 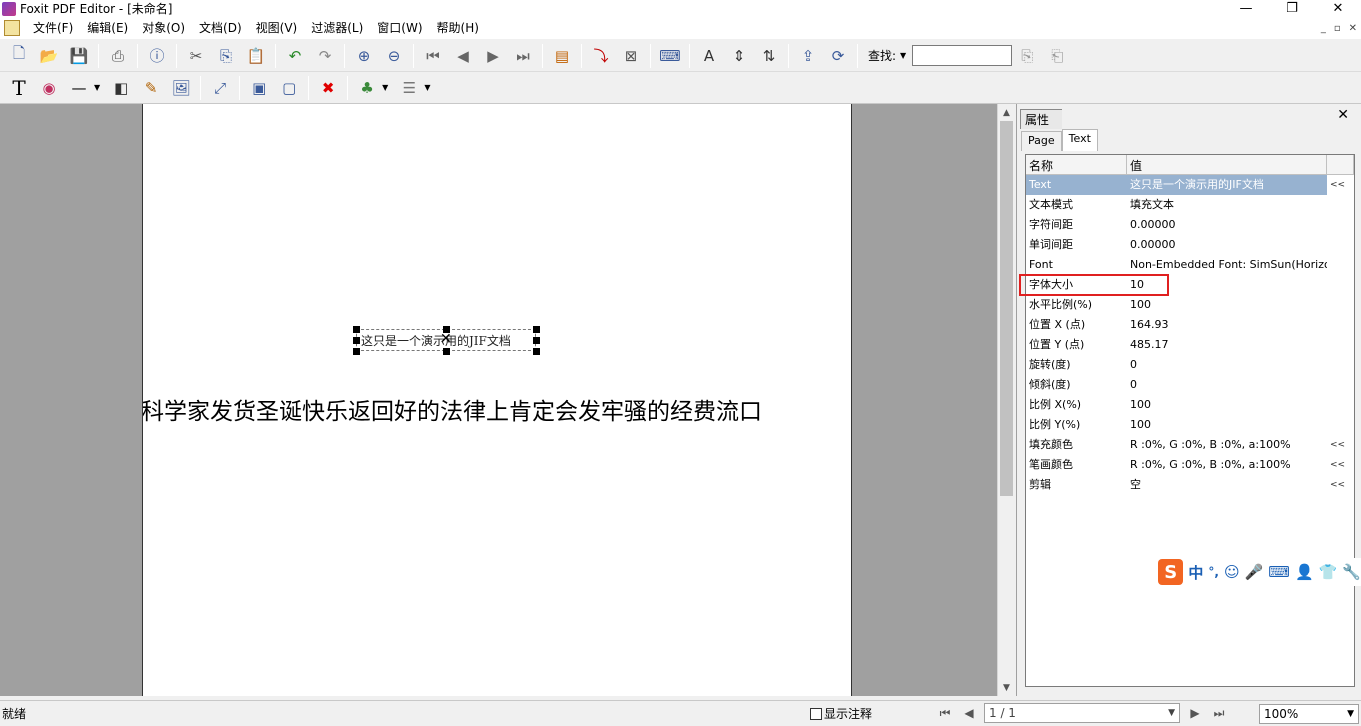 I want to click on resize-handle-tr, so click(x=536, y=329).